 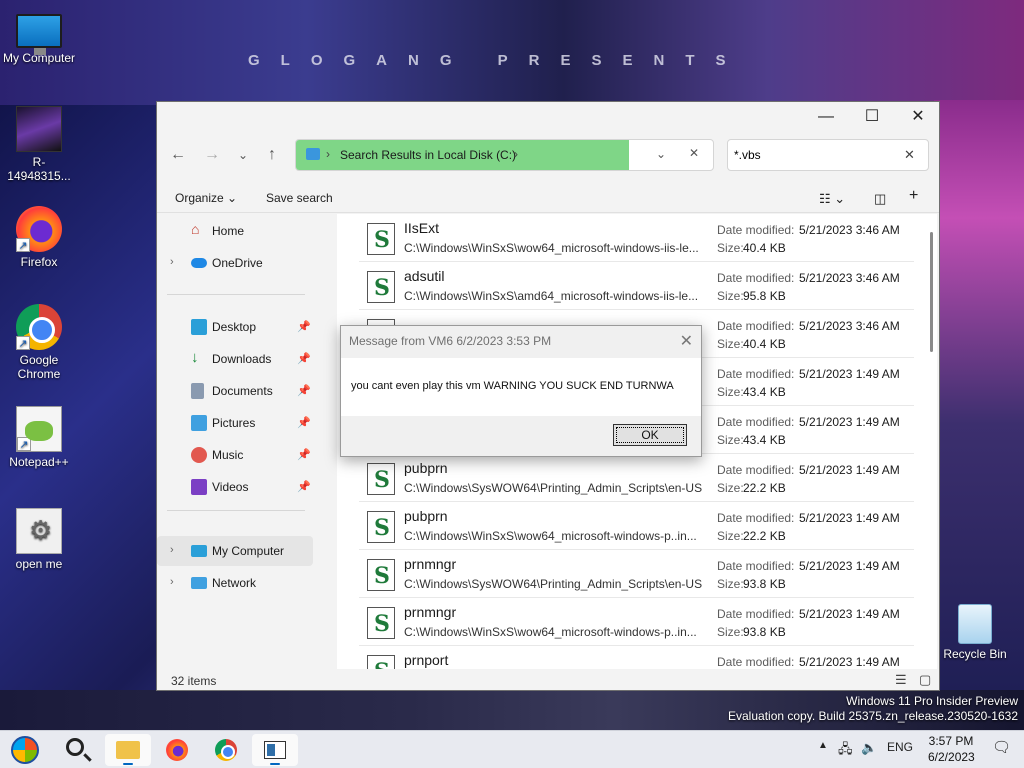 I want to click on stop-search-icon: ✕, so click(x=694, y=153).